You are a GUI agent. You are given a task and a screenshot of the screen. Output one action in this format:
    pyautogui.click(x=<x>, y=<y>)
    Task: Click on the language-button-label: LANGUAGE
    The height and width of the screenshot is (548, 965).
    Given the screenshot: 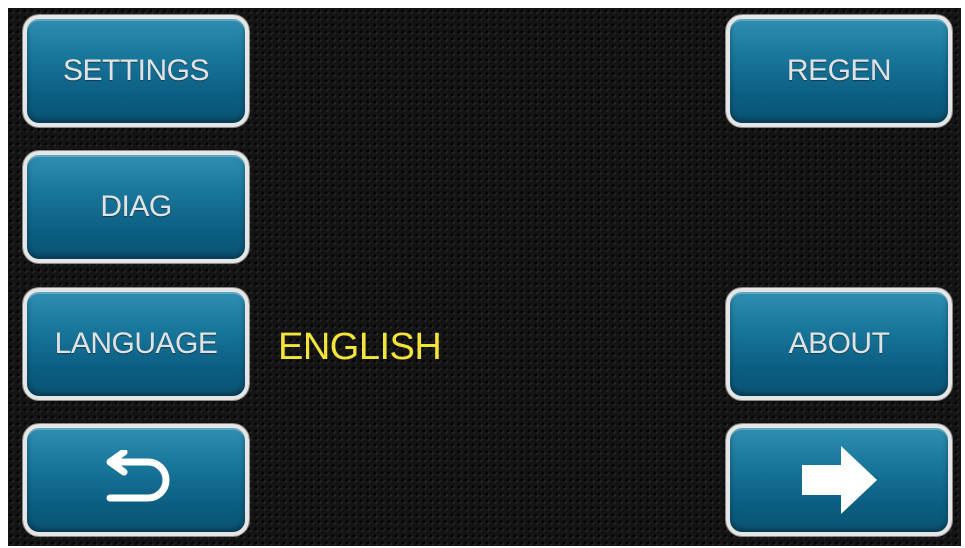 What is the action you would take?
    pyautogui.click(x=136, y=343)
    